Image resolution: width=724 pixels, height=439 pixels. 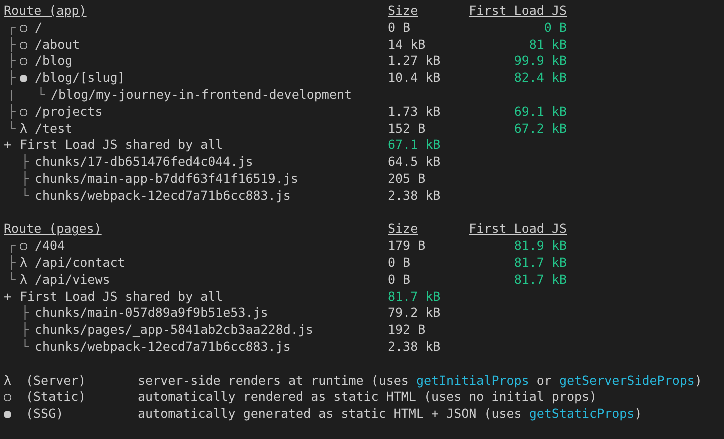 What do you see at coordinates (72, 280) in the screenshot?
I see `route-path: /api/views` at bounding box center [72, 280].